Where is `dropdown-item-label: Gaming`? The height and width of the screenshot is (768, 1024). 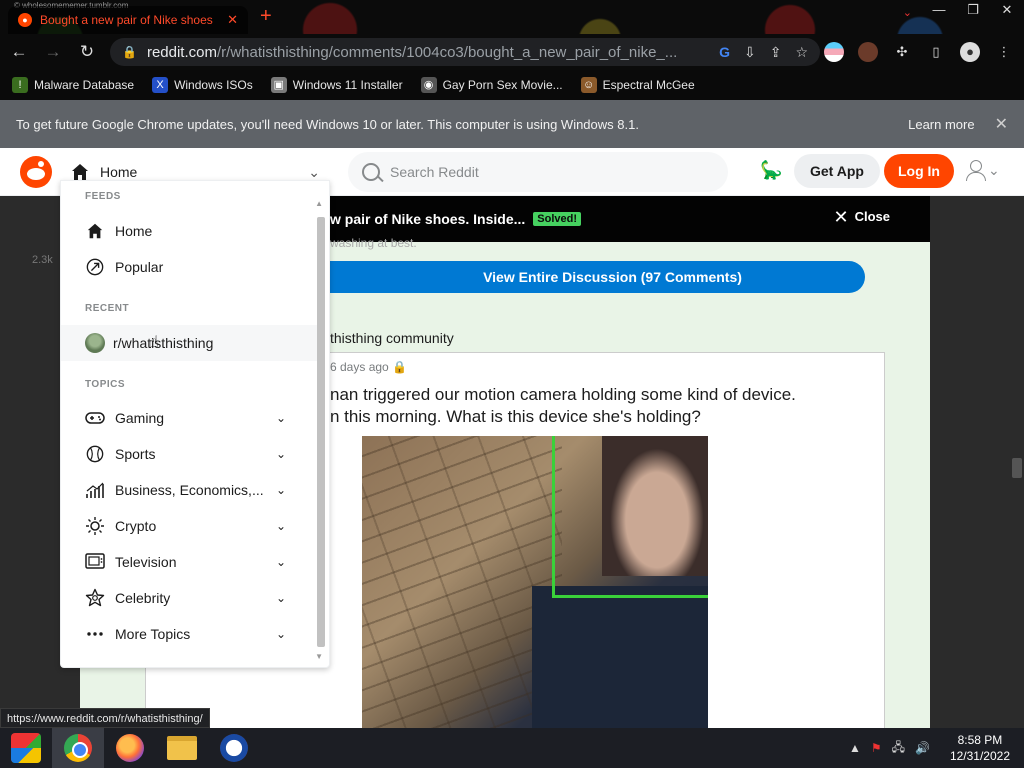 dropdown-item-label: Gaming is located at coordinates (140, 418).